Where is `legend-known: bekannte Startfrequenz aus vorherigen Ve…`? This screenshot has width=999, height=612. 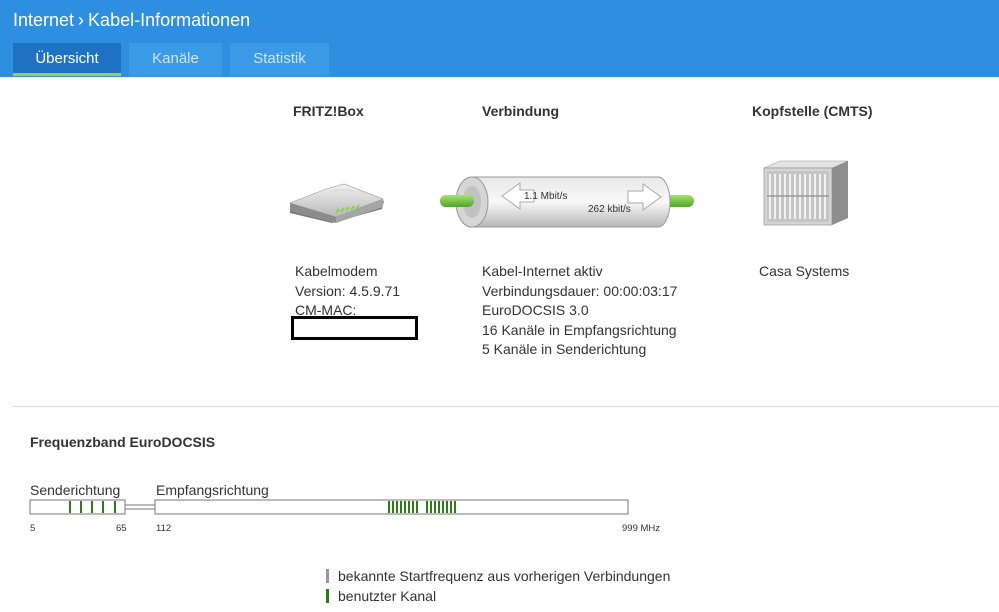 legend-known: bekannte Startfrequenz aus vorherigen Ve… is located at coordinates (498, 576).